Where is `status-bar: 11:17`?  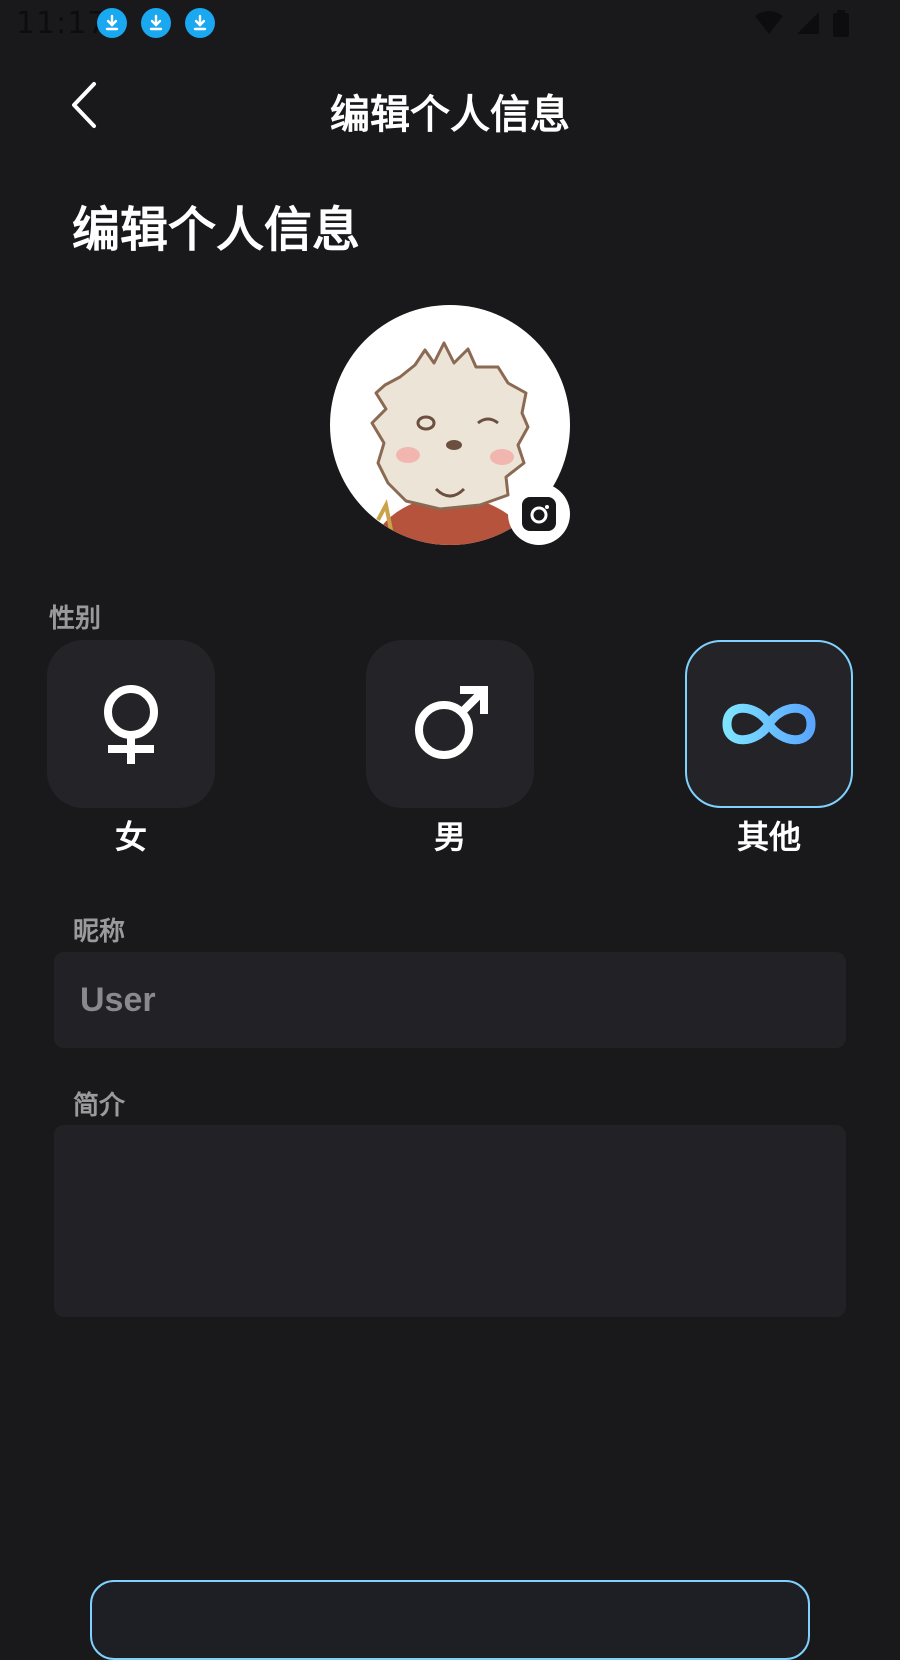 status-bar: 11:17 is located at coordinates (450, 24).